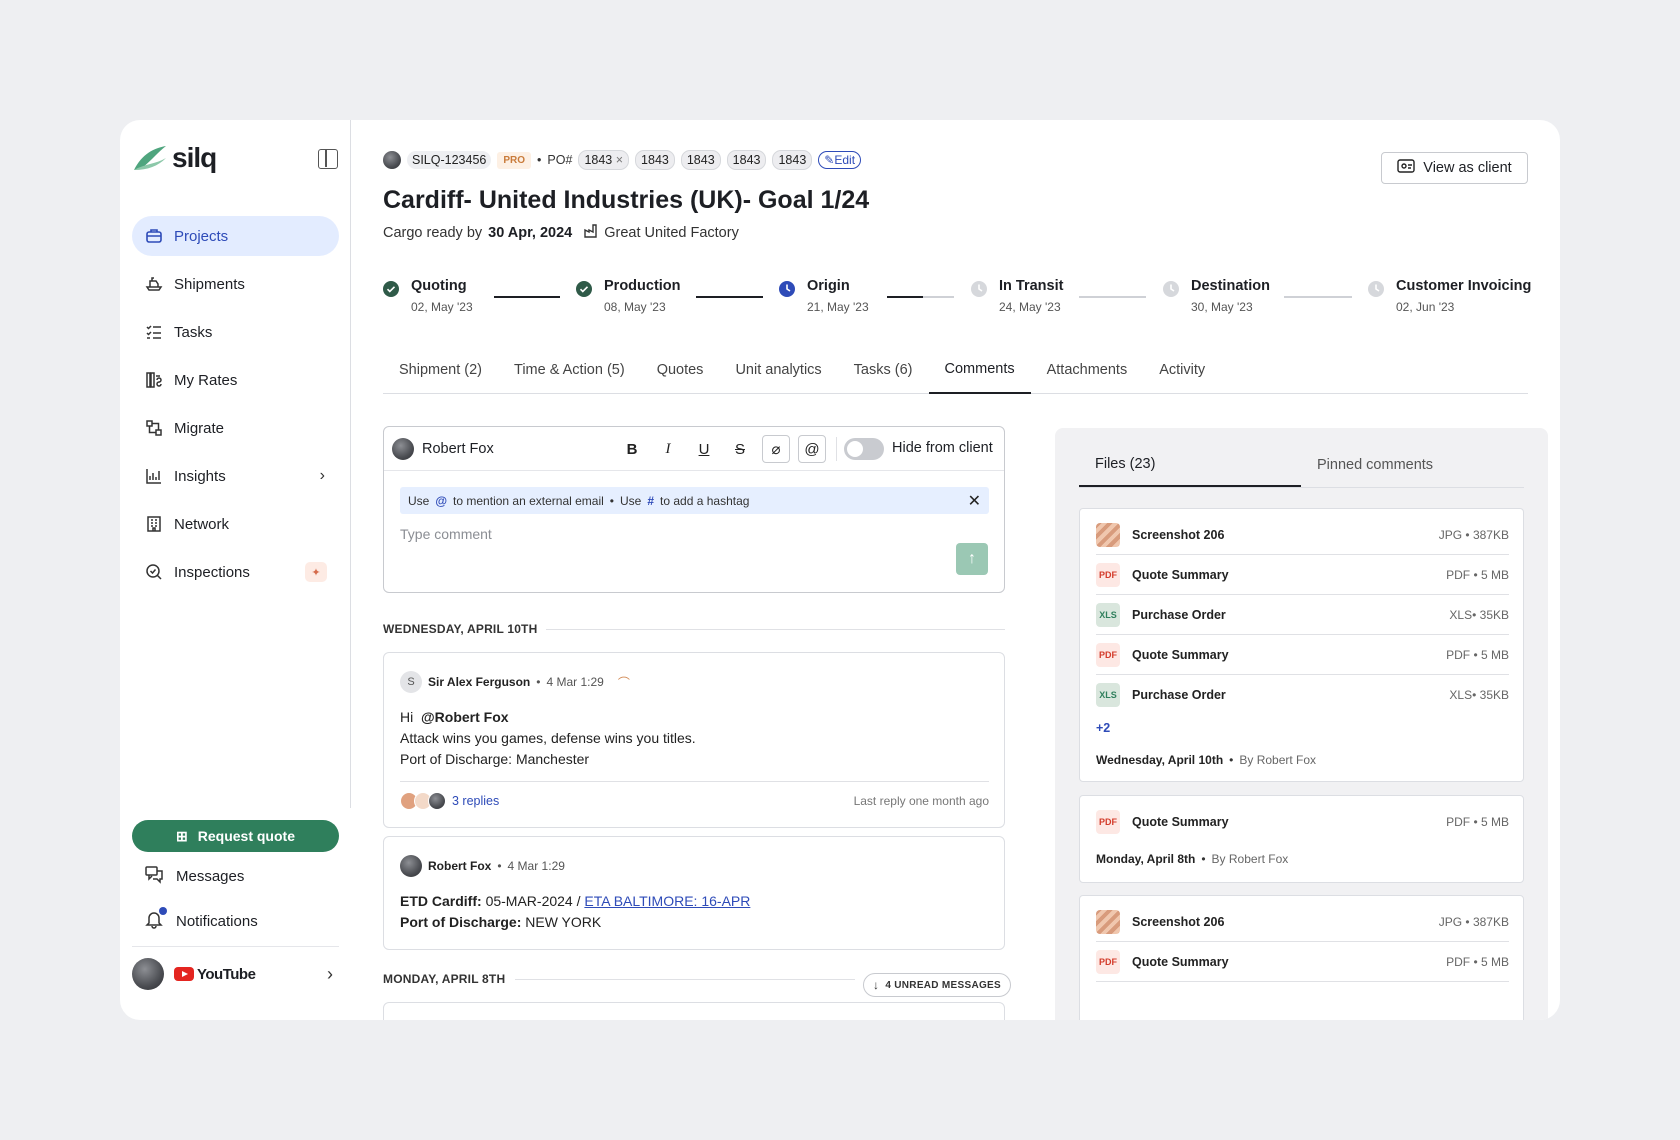  Describe the element at coordinates (206, 380) in the screenshot. I see `sidebar-item-label: My Rates` at that location.